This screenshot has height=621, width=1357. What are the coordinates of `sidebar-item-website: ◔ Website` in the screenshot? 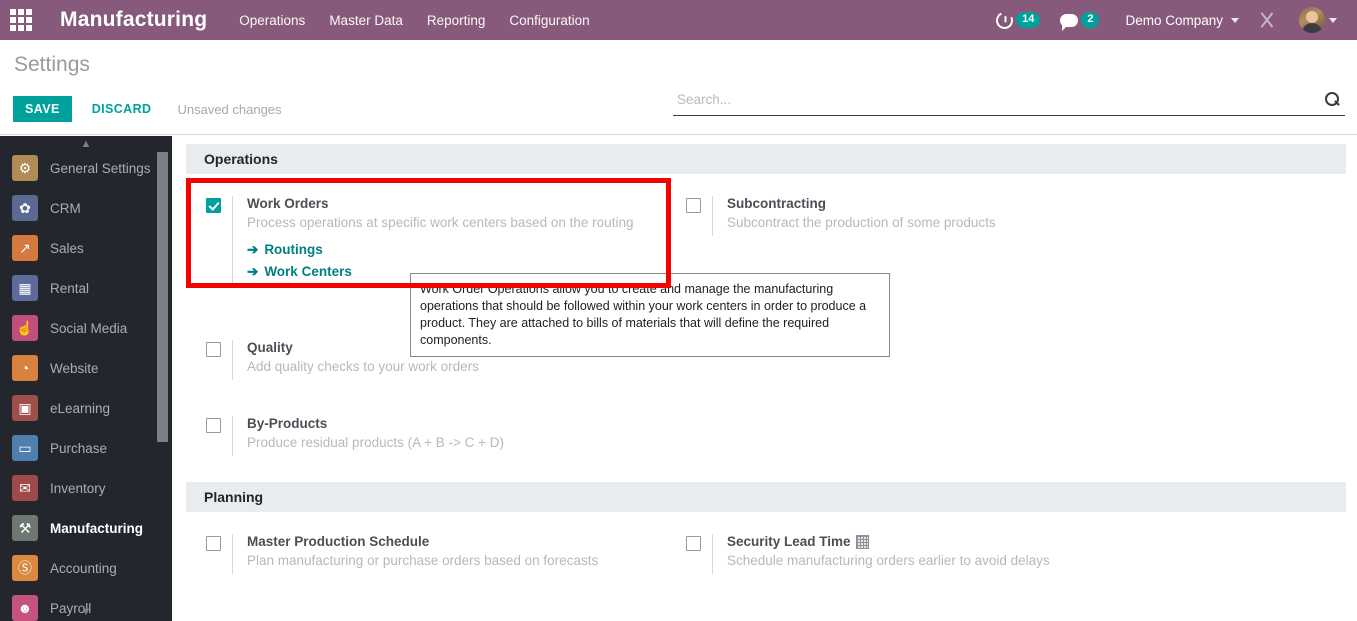 It's located at (86, 368).